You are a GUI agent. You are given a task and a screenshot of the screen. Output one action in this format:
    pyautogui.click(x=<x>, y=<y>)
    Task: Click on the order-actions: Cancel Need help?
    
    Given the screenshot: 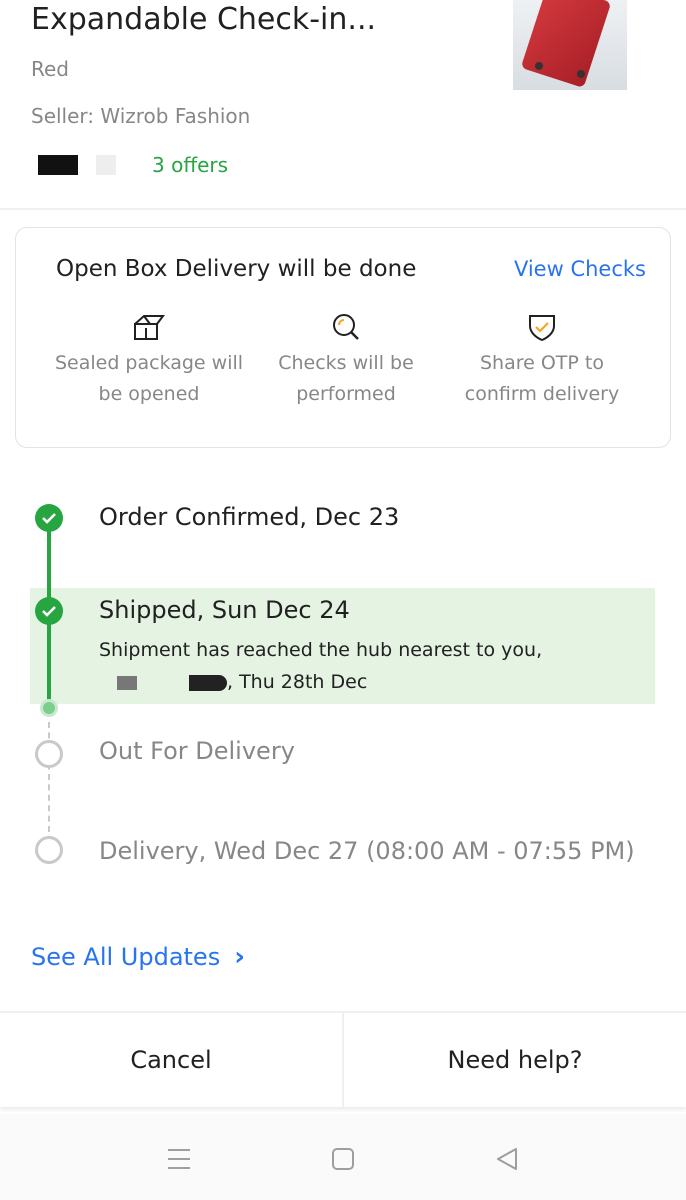 What is the action you would take?
    pyautogui.click(x=343, y=1059)
    